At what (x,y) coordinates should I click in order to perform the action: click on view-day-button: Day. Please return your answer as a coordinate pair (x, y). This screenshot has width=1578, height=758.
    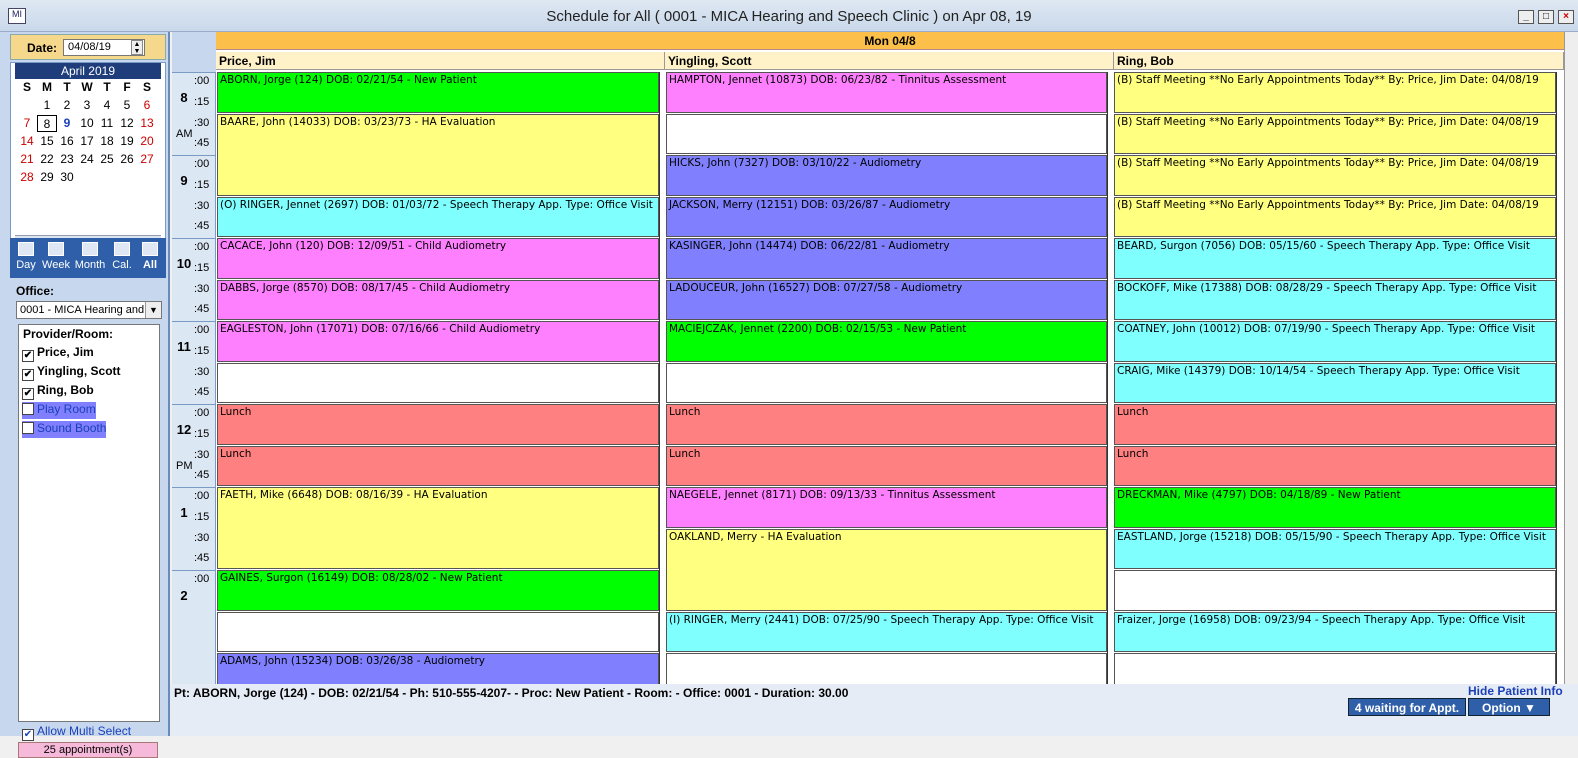
    Looking at the image, I should click on (26, 258).